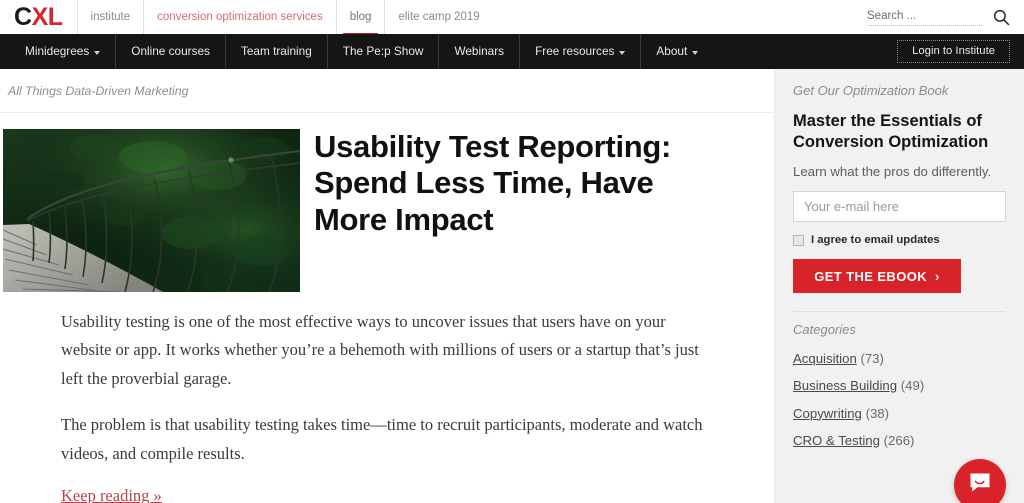 The height and width of the screenshot is (503, 1024). I want to click on nav-label-online-courses: Online courses, so click(170, 51).